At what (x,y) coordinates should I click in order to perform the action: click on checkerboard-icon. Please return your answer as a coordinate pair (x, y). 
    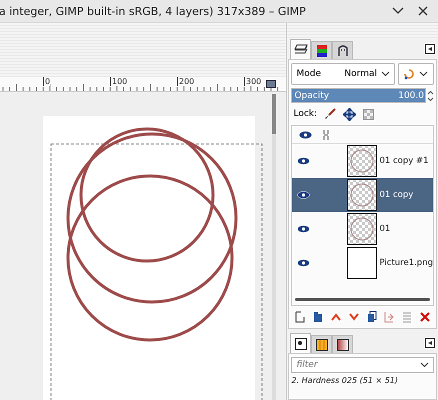
    Looking at the image, I should click on (368, 114).